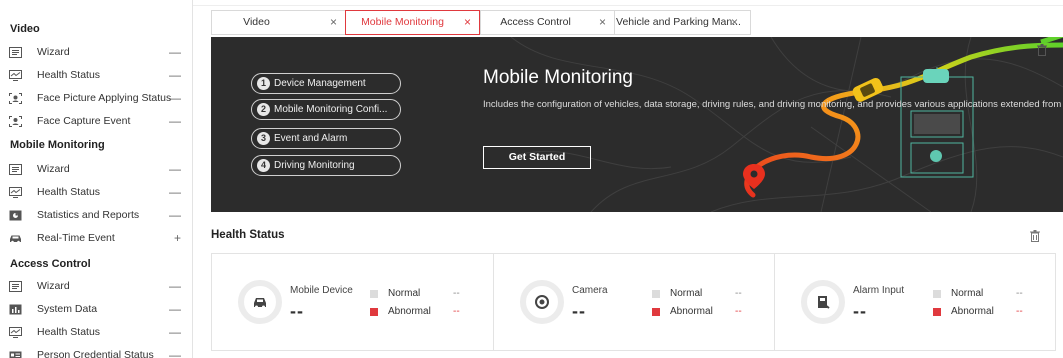 This screenshot has width=1063, height=358. I want to click on health-card-mobile-device: Mobile Device -- Normal -- Abnormal --, so click(352, 302).